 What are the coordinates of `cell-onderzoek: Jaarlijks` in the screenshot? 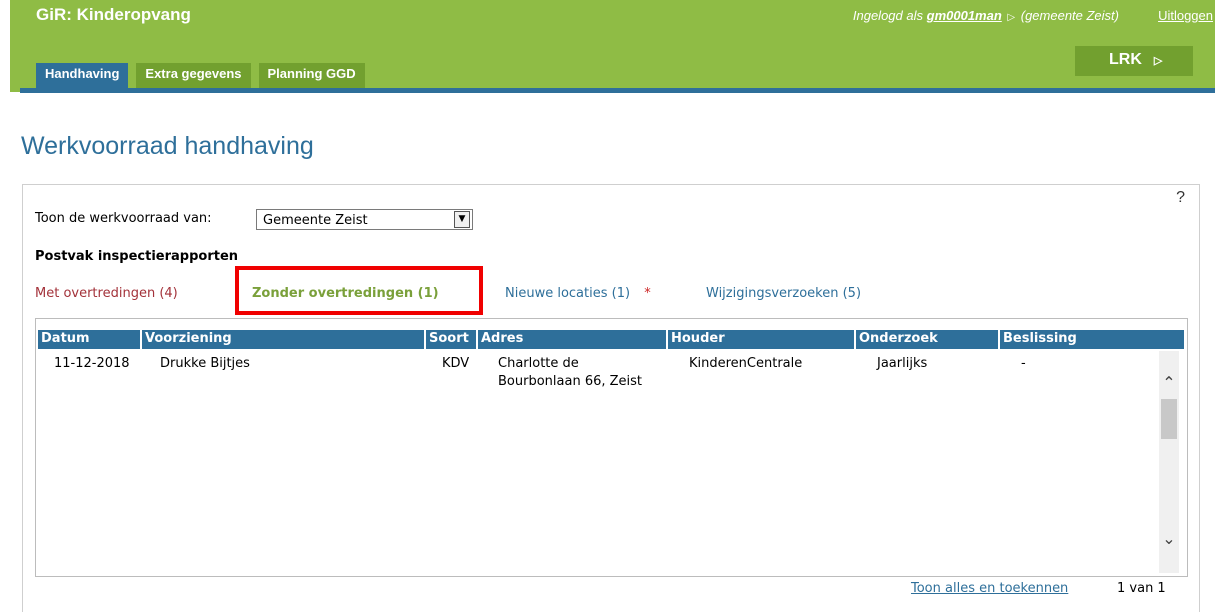 It's located at (902, 363).